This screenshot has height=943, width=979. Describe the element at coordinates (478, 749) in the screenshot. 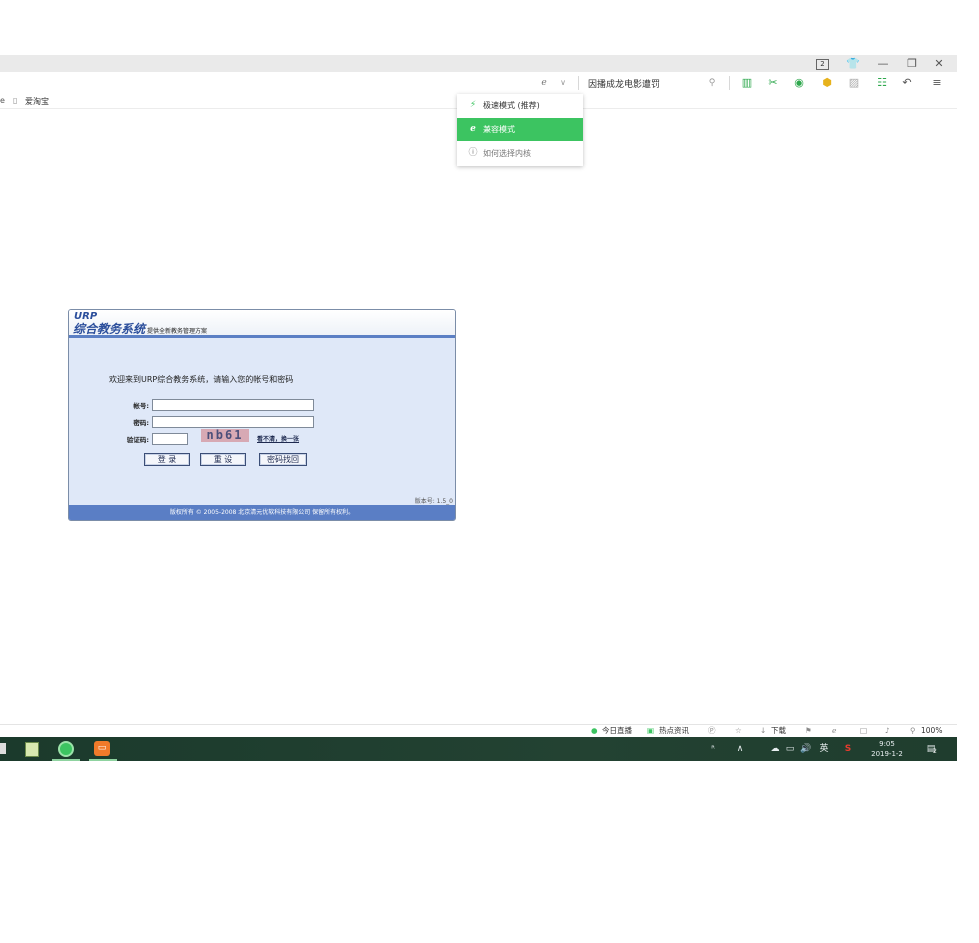

I see `taskbar` at that location.